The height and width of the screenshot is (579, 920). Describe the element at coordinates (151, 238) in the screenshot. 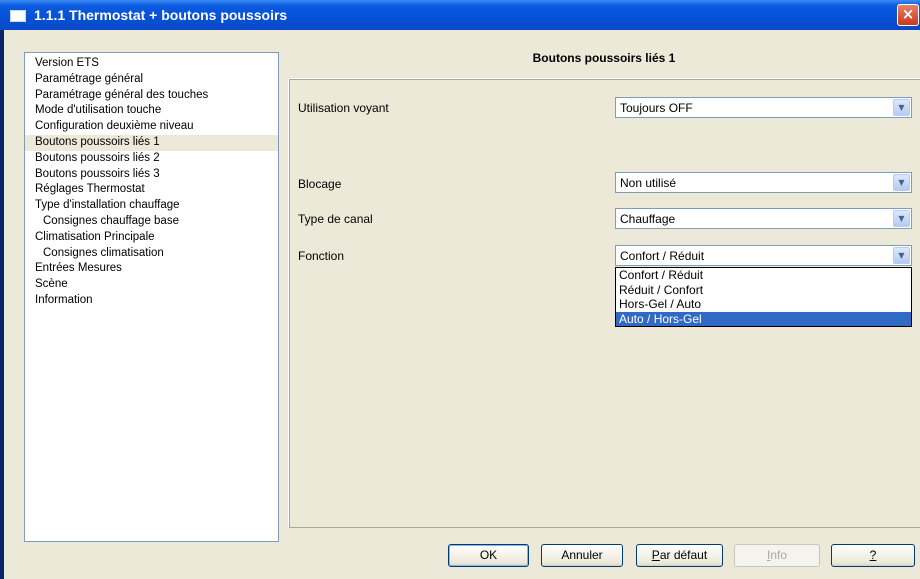

I see `tree-item-climatisation-principale: Climatisation Principale` at that location.